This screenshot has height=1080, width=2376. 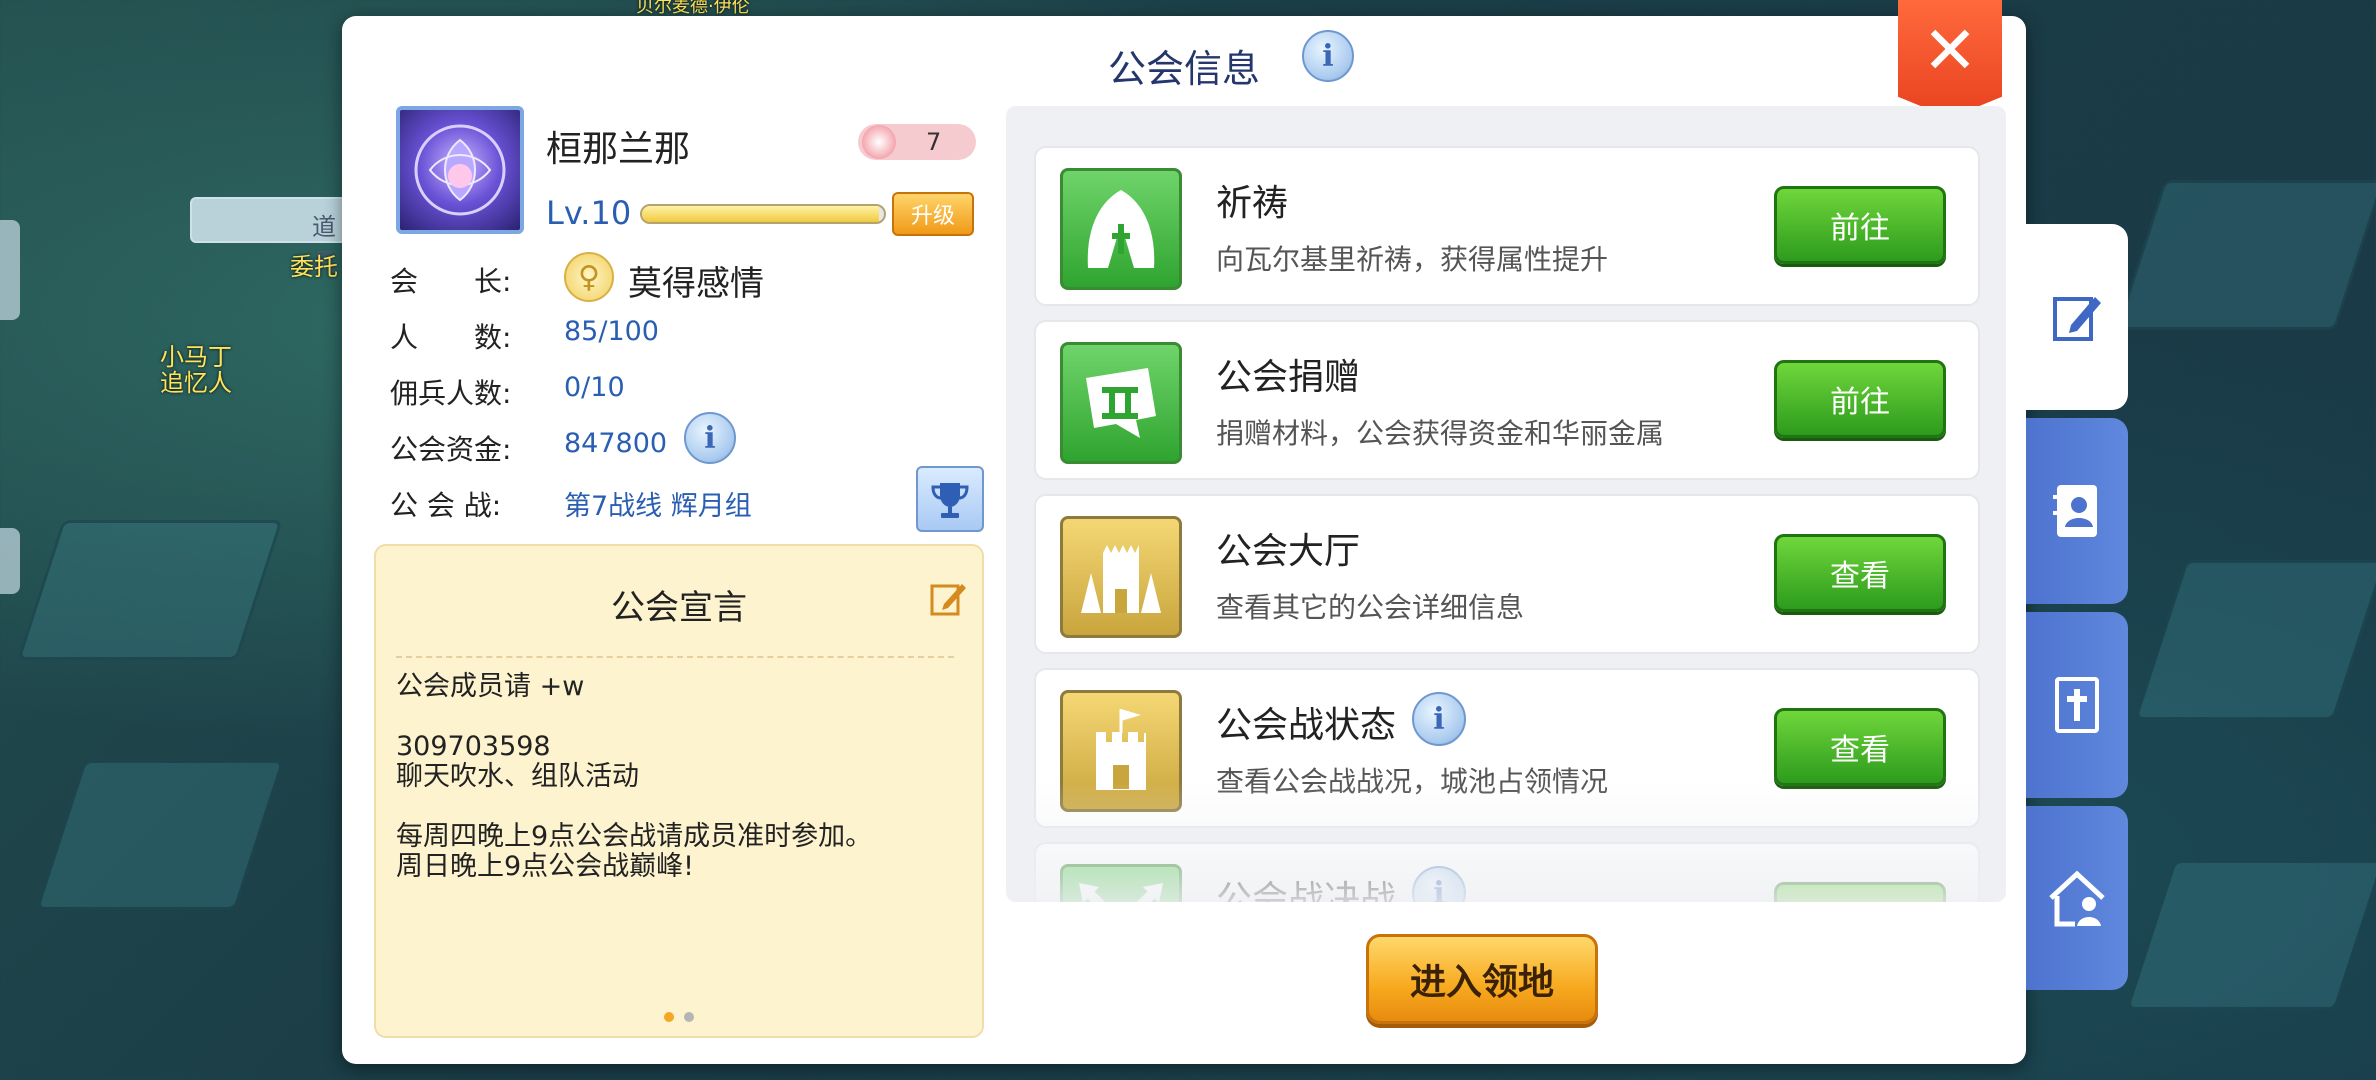 What do you see at coordinates (934, 142) in the screenshot?
I see `rank-number: 7` at bounding box center [934, 142].